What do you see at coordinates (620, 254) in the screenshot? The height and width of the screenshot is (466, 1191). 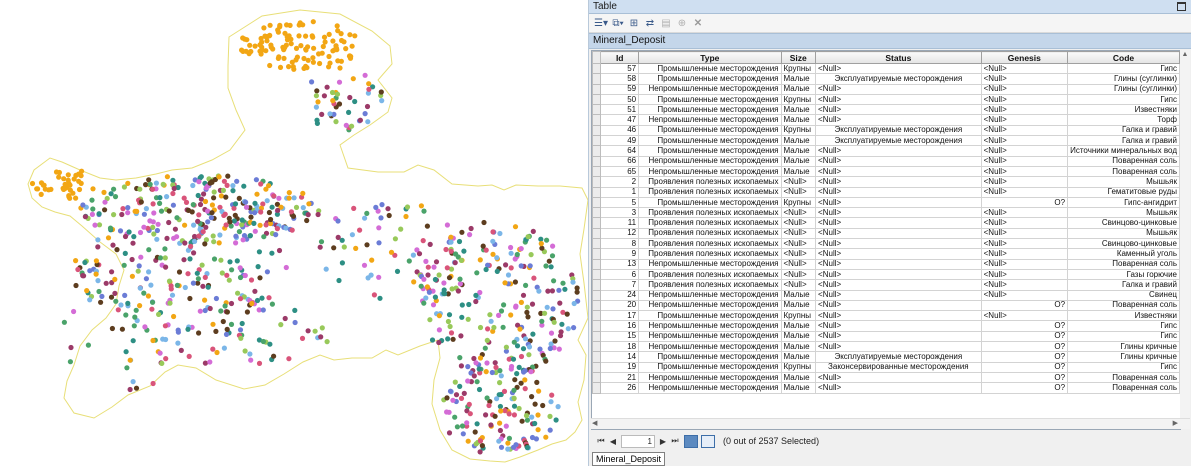 I see `cell-id: 9` at bounding box center [620, 254].